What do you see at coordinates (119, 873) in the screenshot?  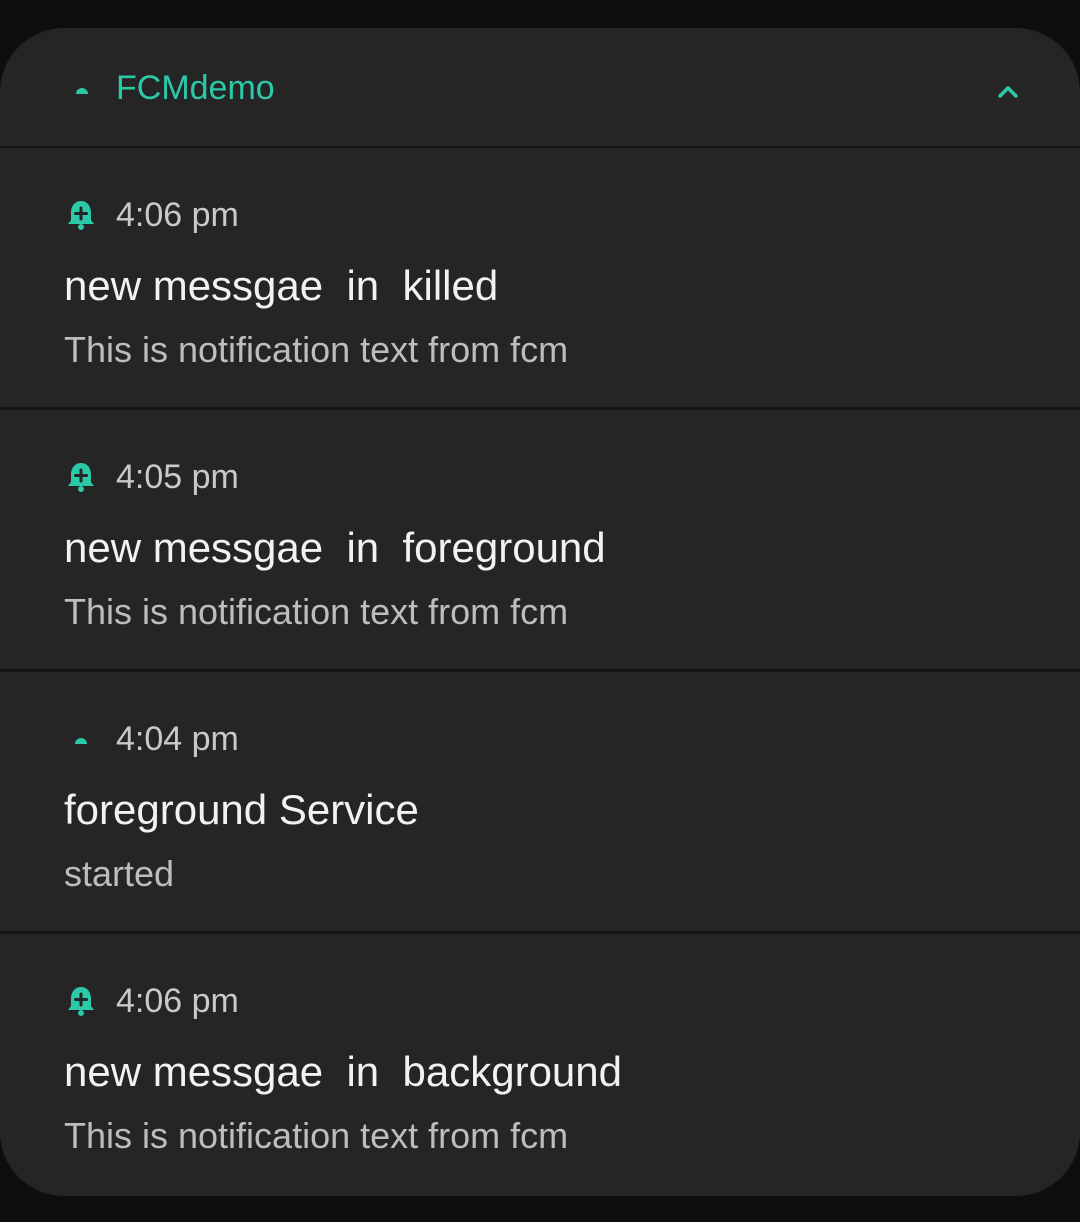 I see `notification-body: started` at bounding box center [119, 873].